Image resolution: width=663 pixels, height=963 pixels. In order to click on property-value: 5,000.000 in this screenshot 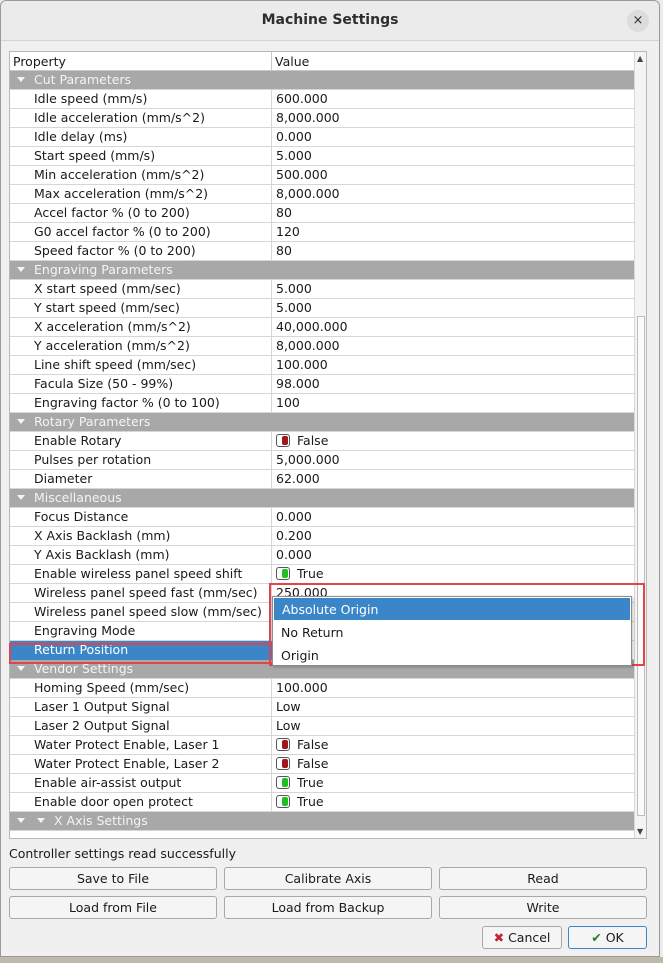, I will do `click(306, 460)`.